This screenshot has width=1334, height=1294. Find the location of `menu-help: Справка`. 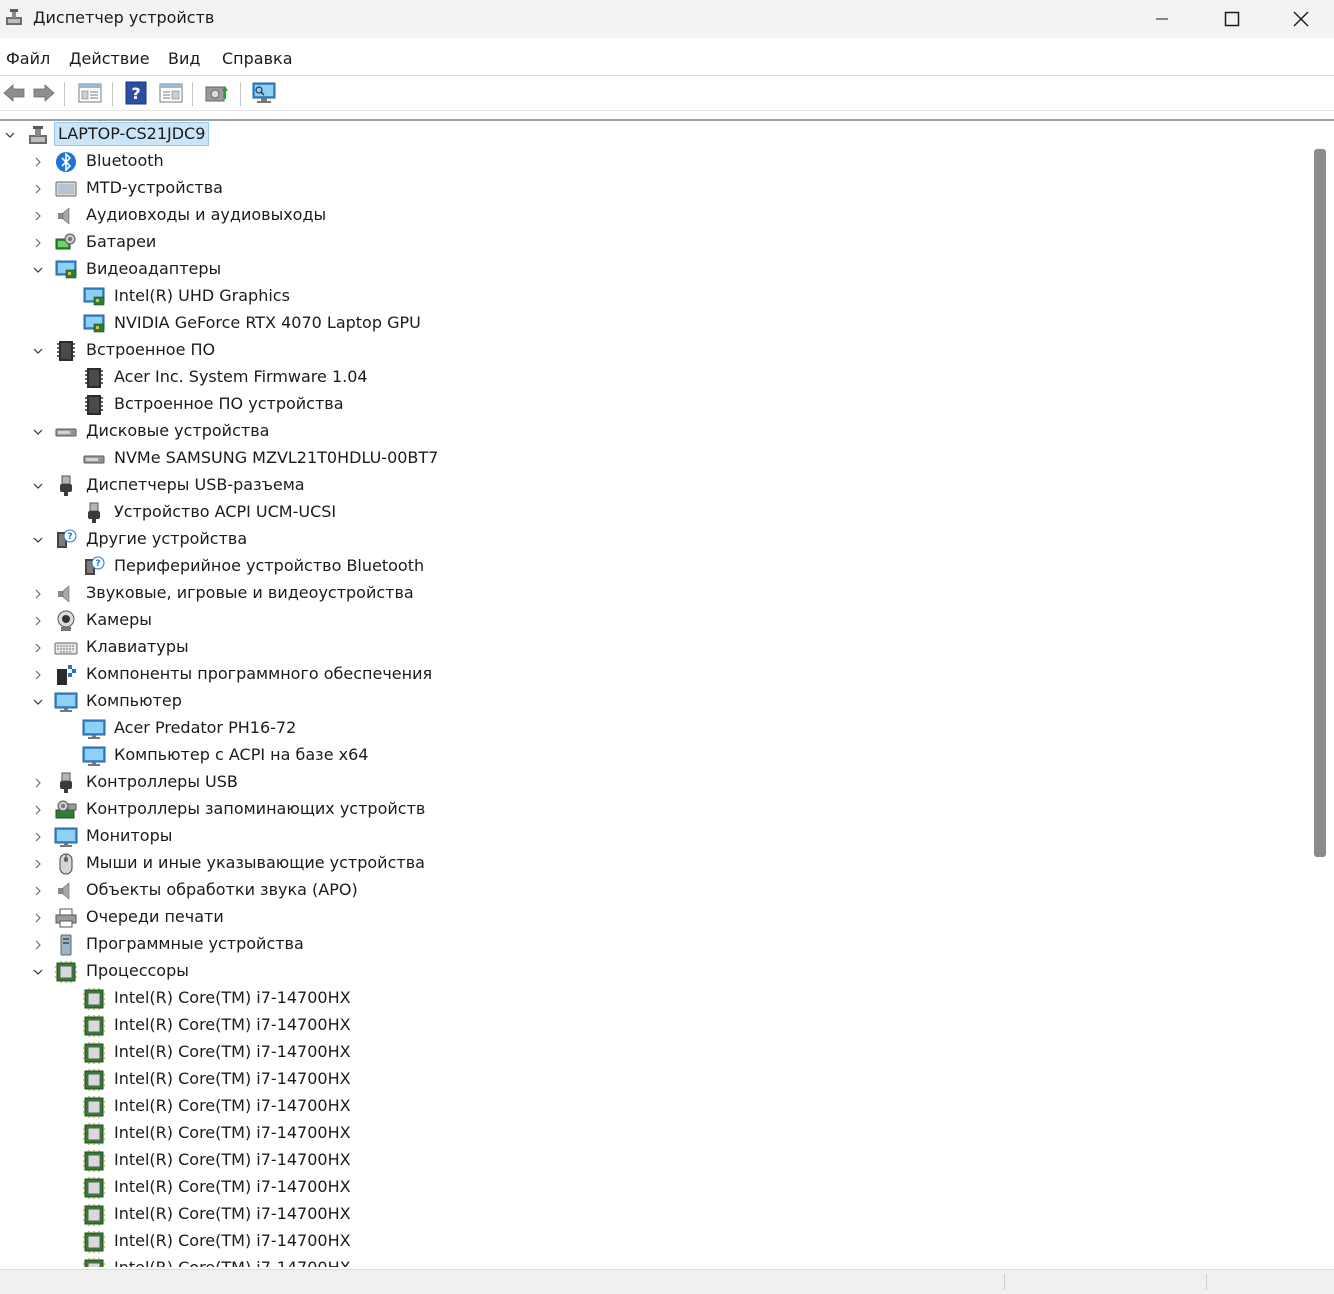

menu-help: Справка is located at coordinates (257, 58).